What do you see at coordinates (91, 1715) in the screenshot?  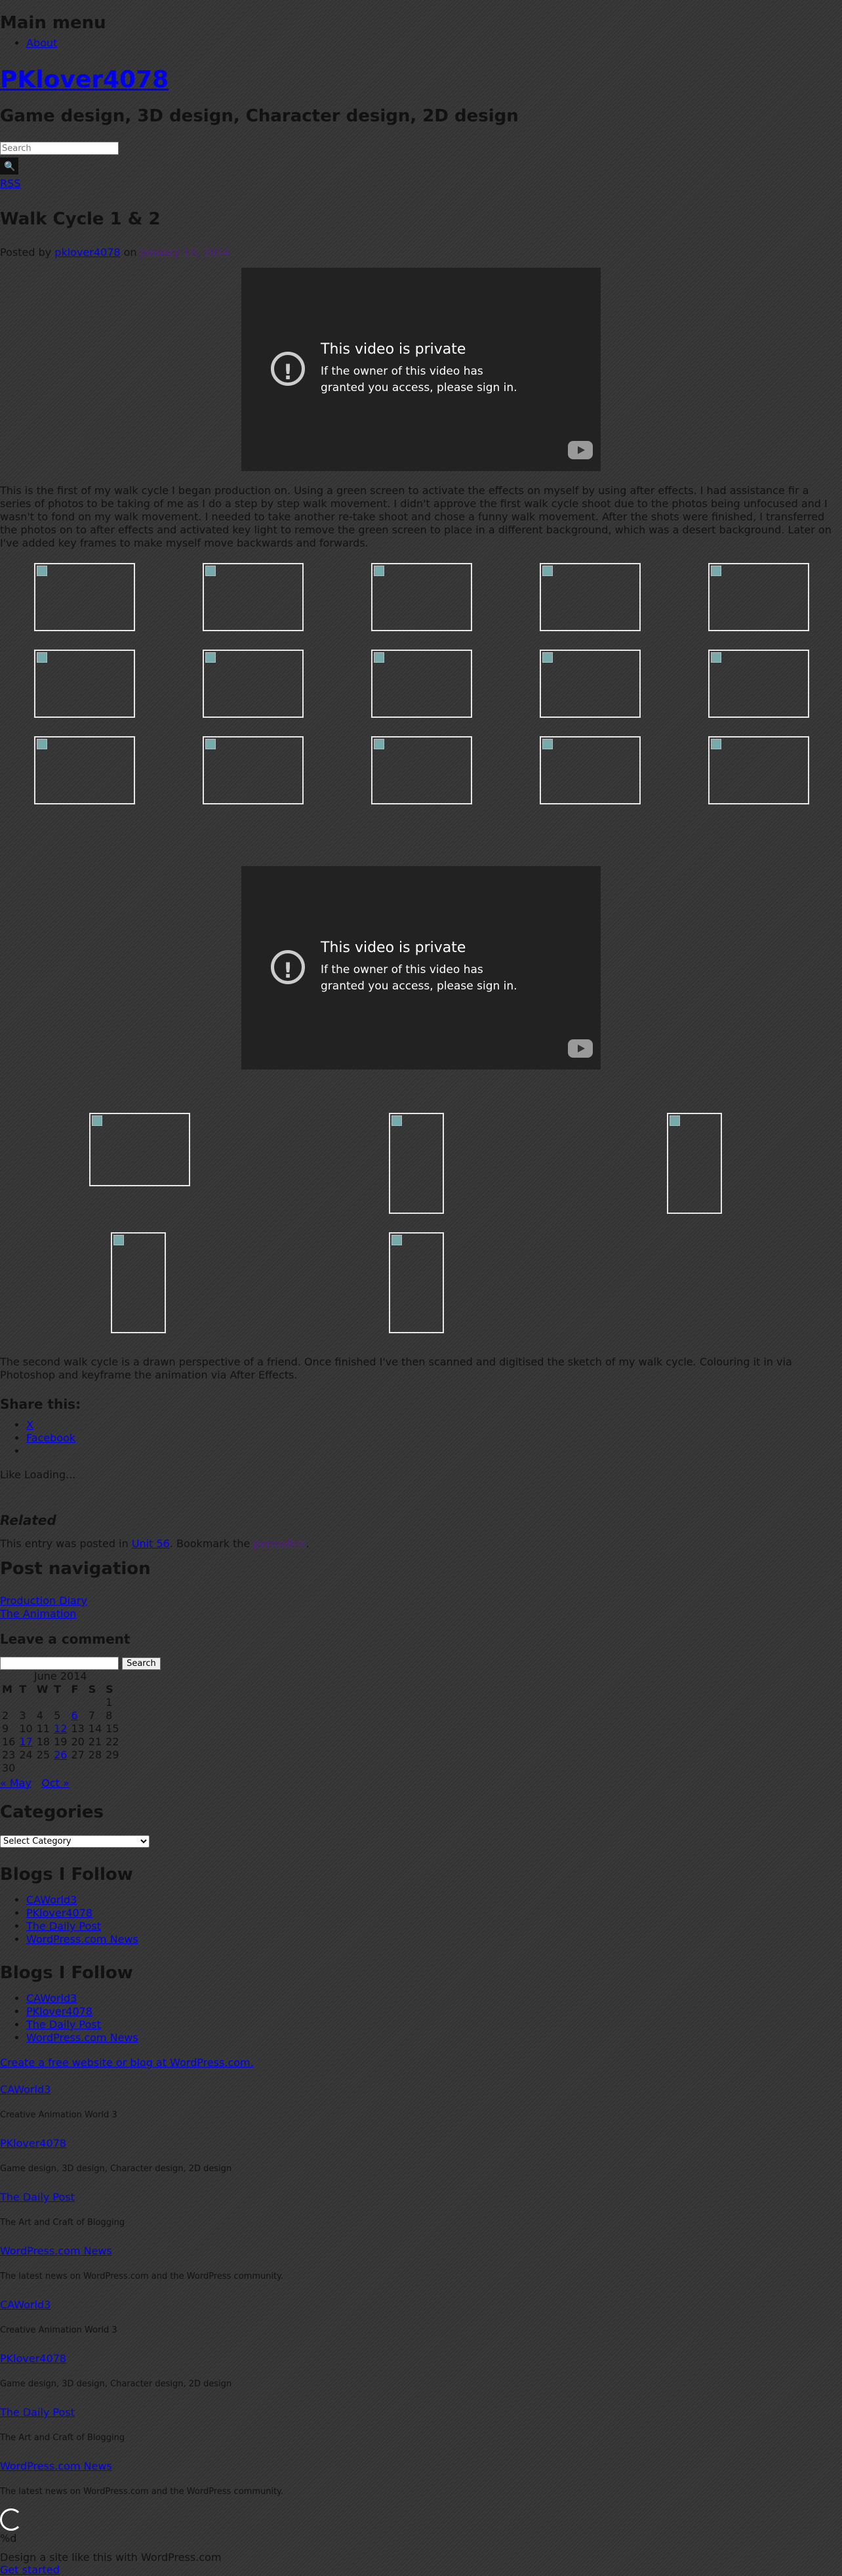 I see `calendar-day: 7` at bounding box center [91, 1715].